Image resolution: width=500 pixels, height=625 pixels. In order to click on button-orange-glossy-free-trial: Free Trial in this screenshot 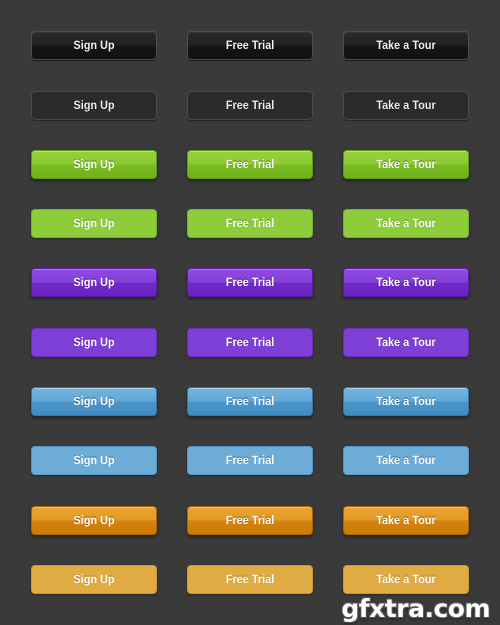, I will do `click(250, 520)`.